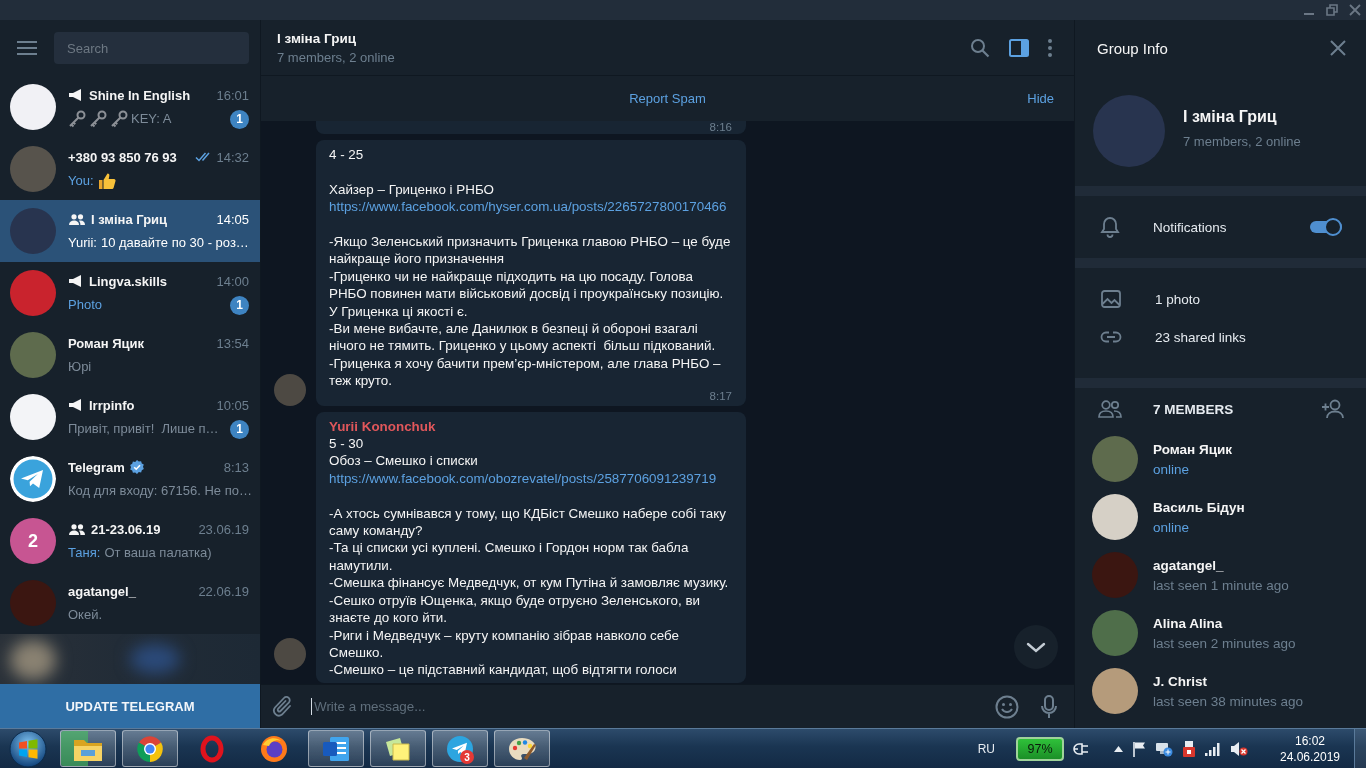  Describe the element at coordinates (130, 355) in the screenshot. I see `chat-list-item: Роман Яцик 13:54 Юрі` at that location.